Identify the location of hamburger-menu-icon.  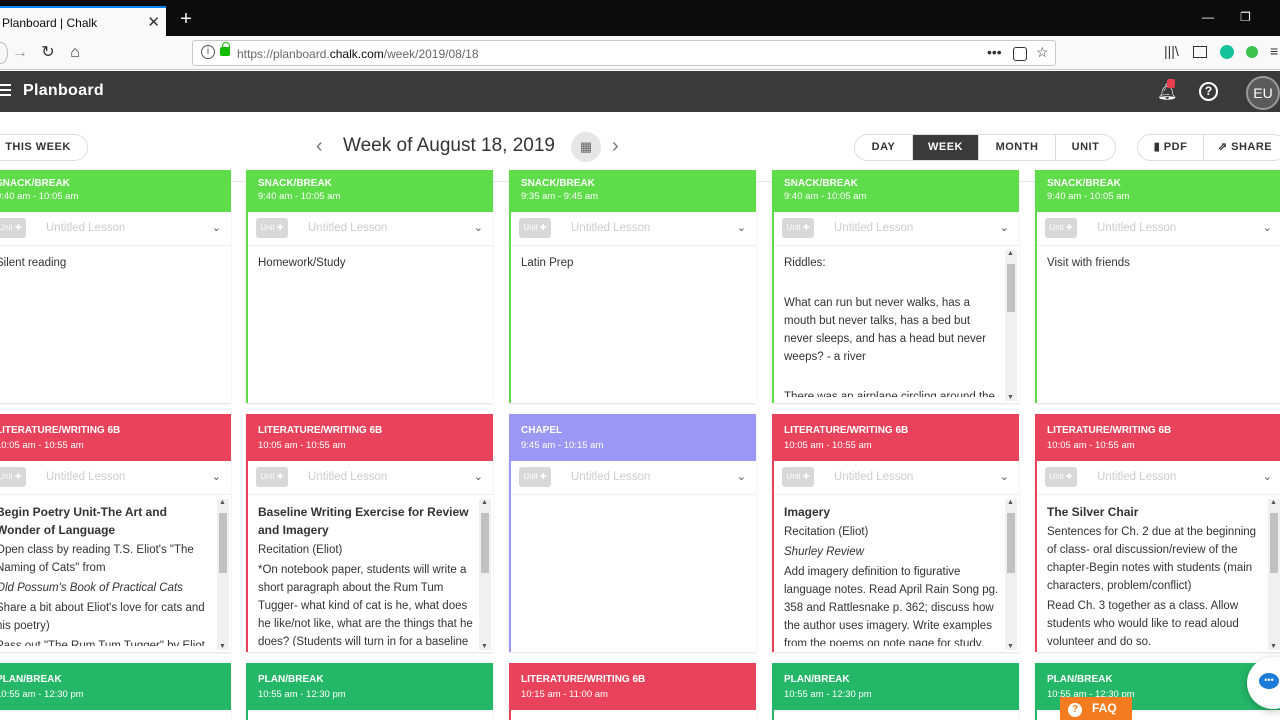
(5, 85).